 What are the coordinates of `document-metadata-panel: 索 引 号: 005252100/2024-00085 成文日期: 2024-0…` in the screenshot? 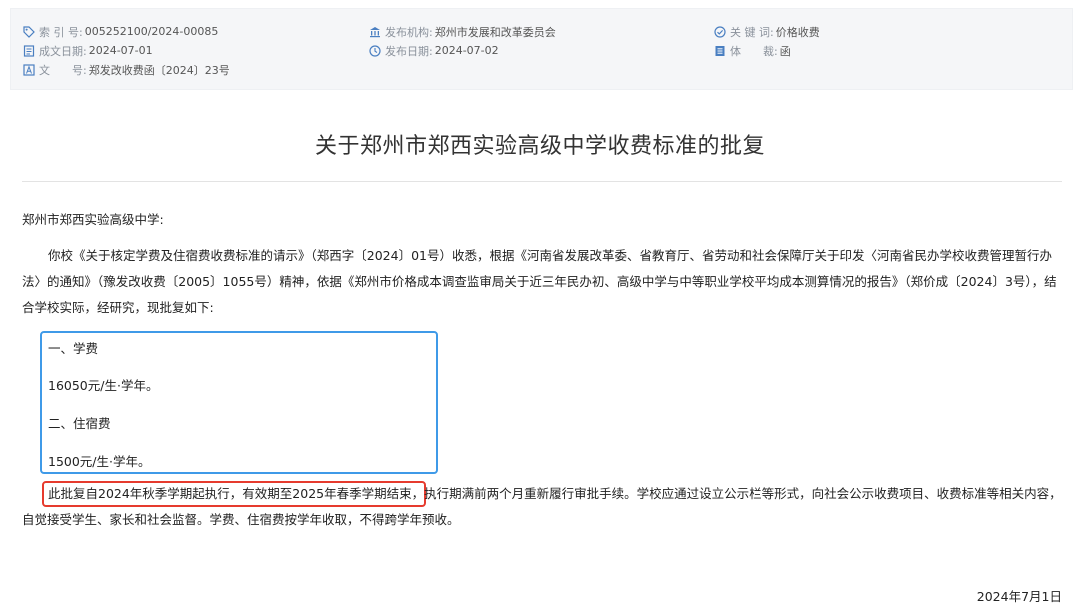 It's located at (541, 49).